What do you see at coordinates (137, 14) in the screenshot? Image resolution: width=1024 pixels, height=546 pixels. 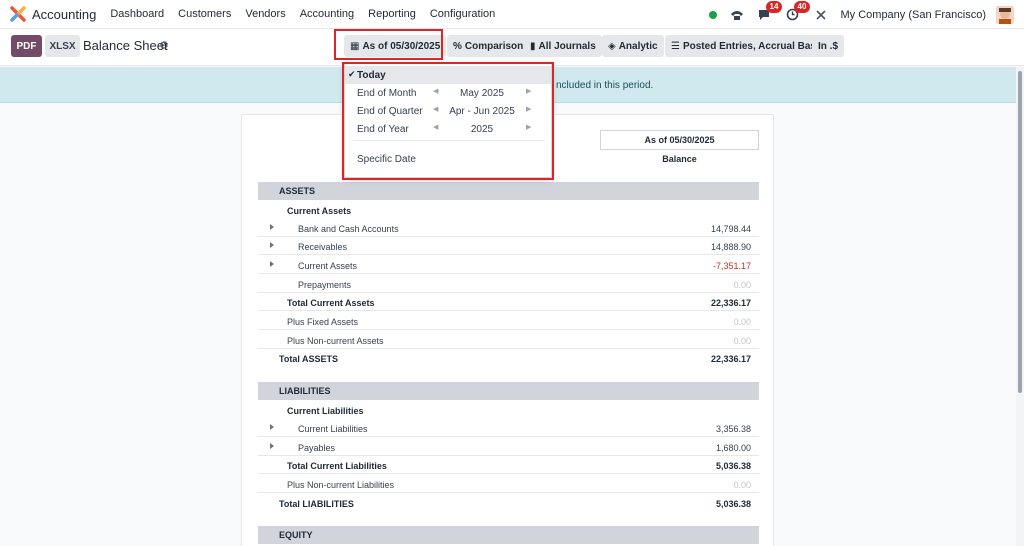 I see `menu-dashboard: Dashboard` at bounding box center [137, 14].